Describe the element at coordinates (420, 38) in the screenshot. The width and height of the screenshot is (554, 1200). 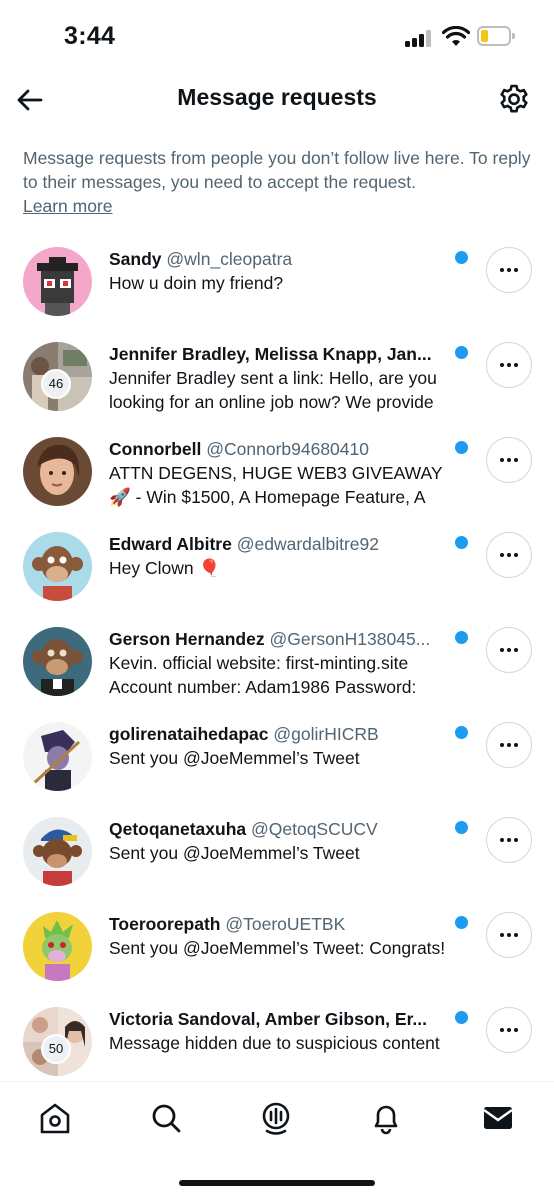
I see `cellular-signal-icon` at that location.